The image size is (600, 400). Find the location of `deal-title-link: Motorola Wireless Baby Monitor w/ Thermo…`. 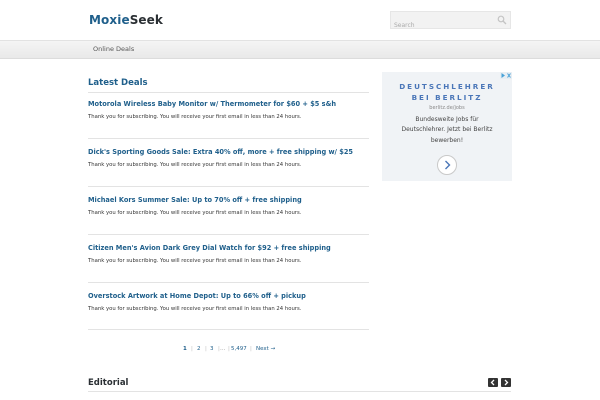

deal-title-link: Motorola Wireless Baby Monitor w/ Thermo… is located at coordinates (228, 104).